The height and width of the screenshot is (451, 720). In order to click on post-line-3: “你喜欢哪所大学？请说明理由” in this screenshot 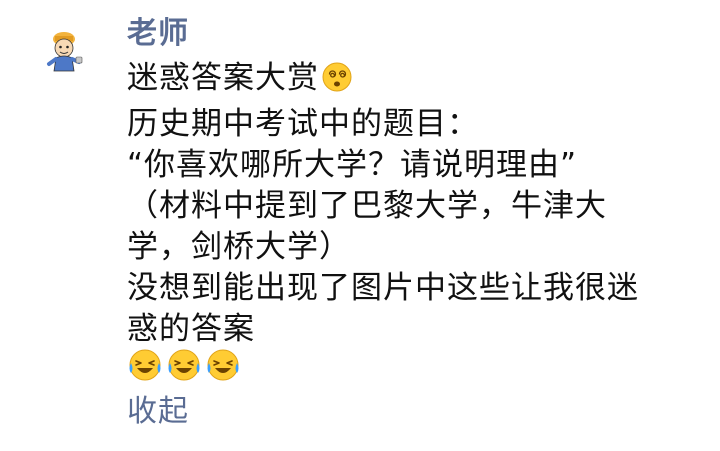, I will do `click(352, 165)`.